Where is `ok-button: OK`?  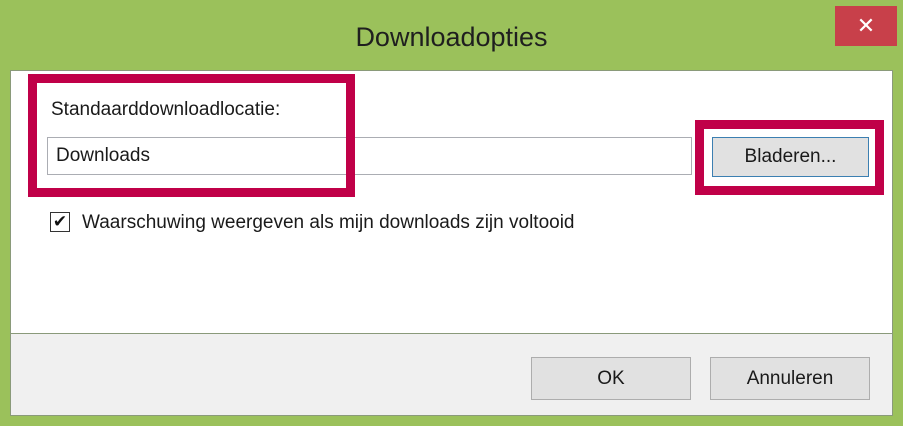
ok-button: OK is located at coordinates (611, 378).